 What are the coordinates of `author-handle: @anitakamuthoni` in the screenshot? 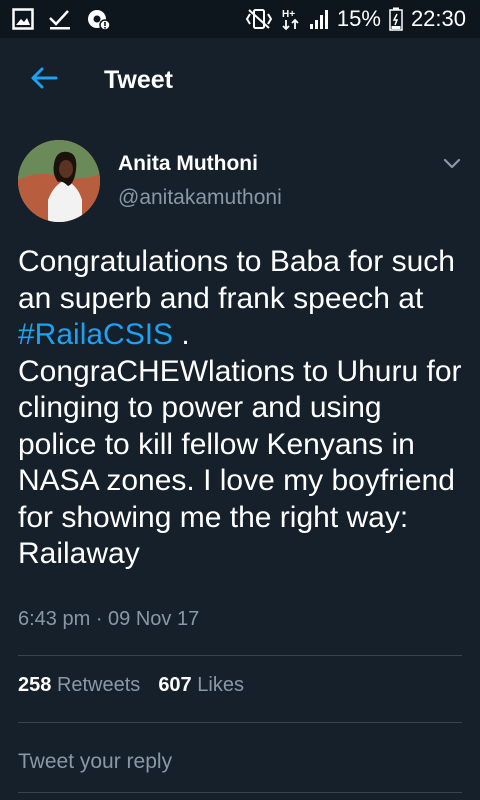 It's located at (200, 198).